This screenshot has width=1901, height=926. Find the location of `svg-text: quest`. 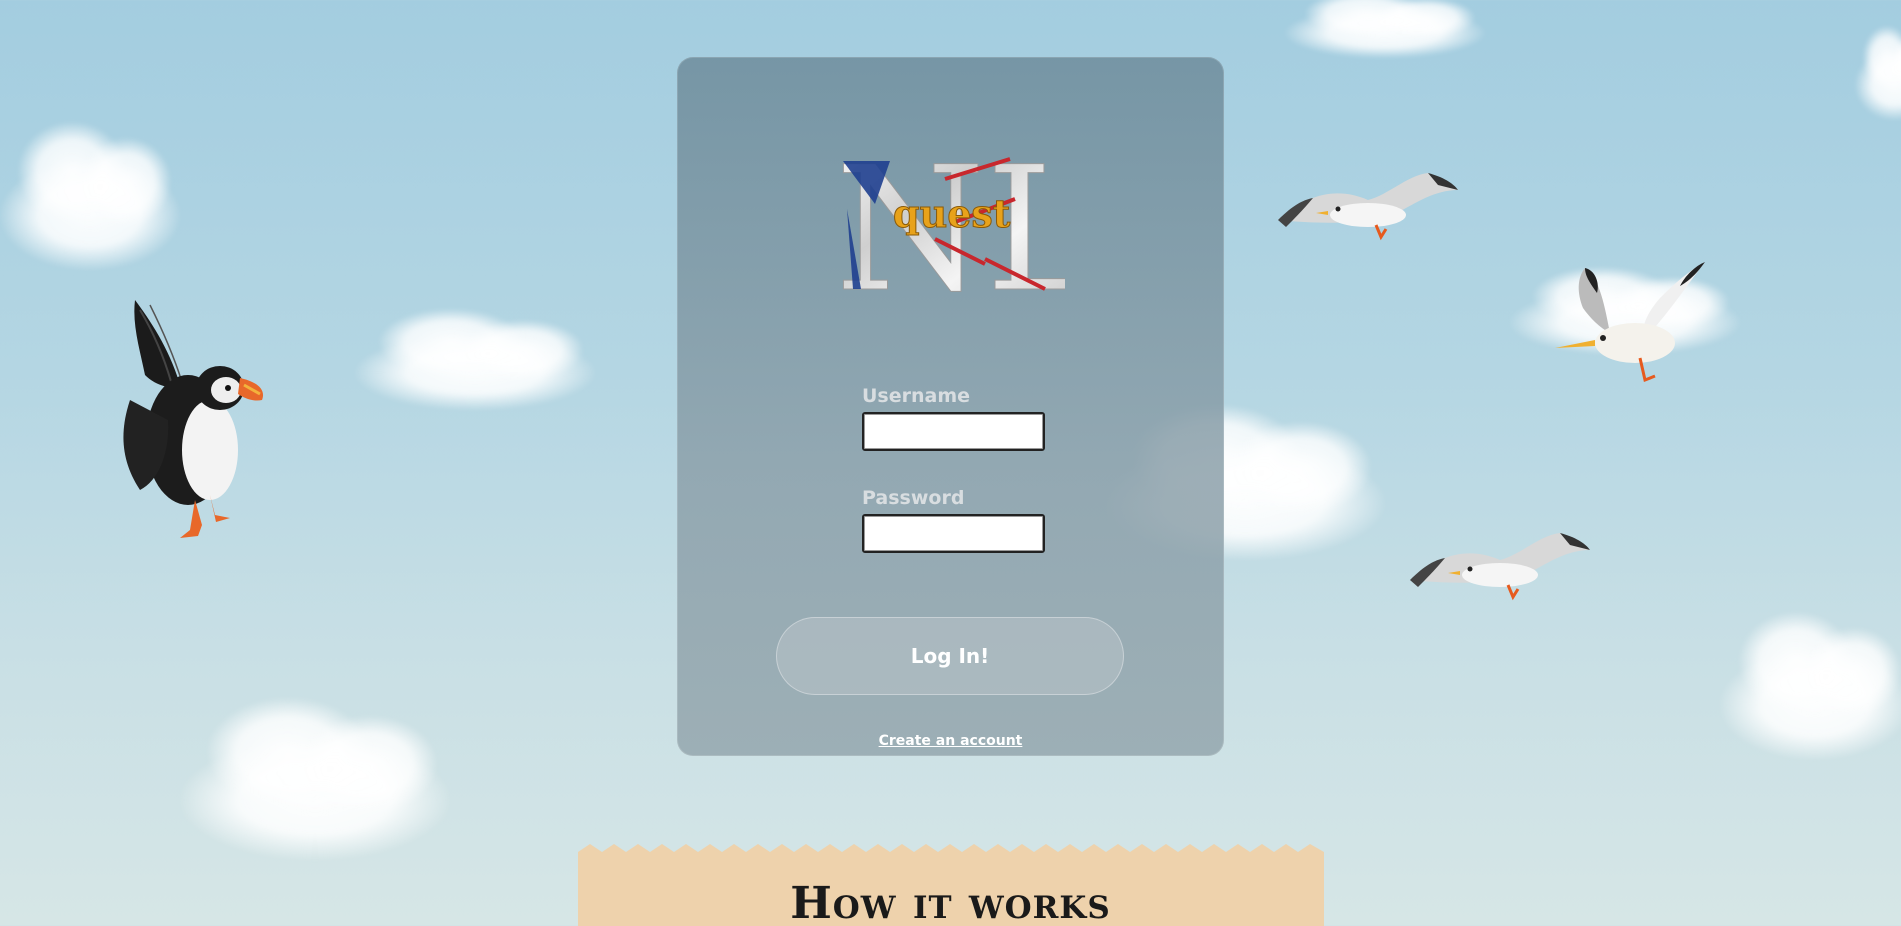

svg-text: quest is located at coordinates (952, 213).